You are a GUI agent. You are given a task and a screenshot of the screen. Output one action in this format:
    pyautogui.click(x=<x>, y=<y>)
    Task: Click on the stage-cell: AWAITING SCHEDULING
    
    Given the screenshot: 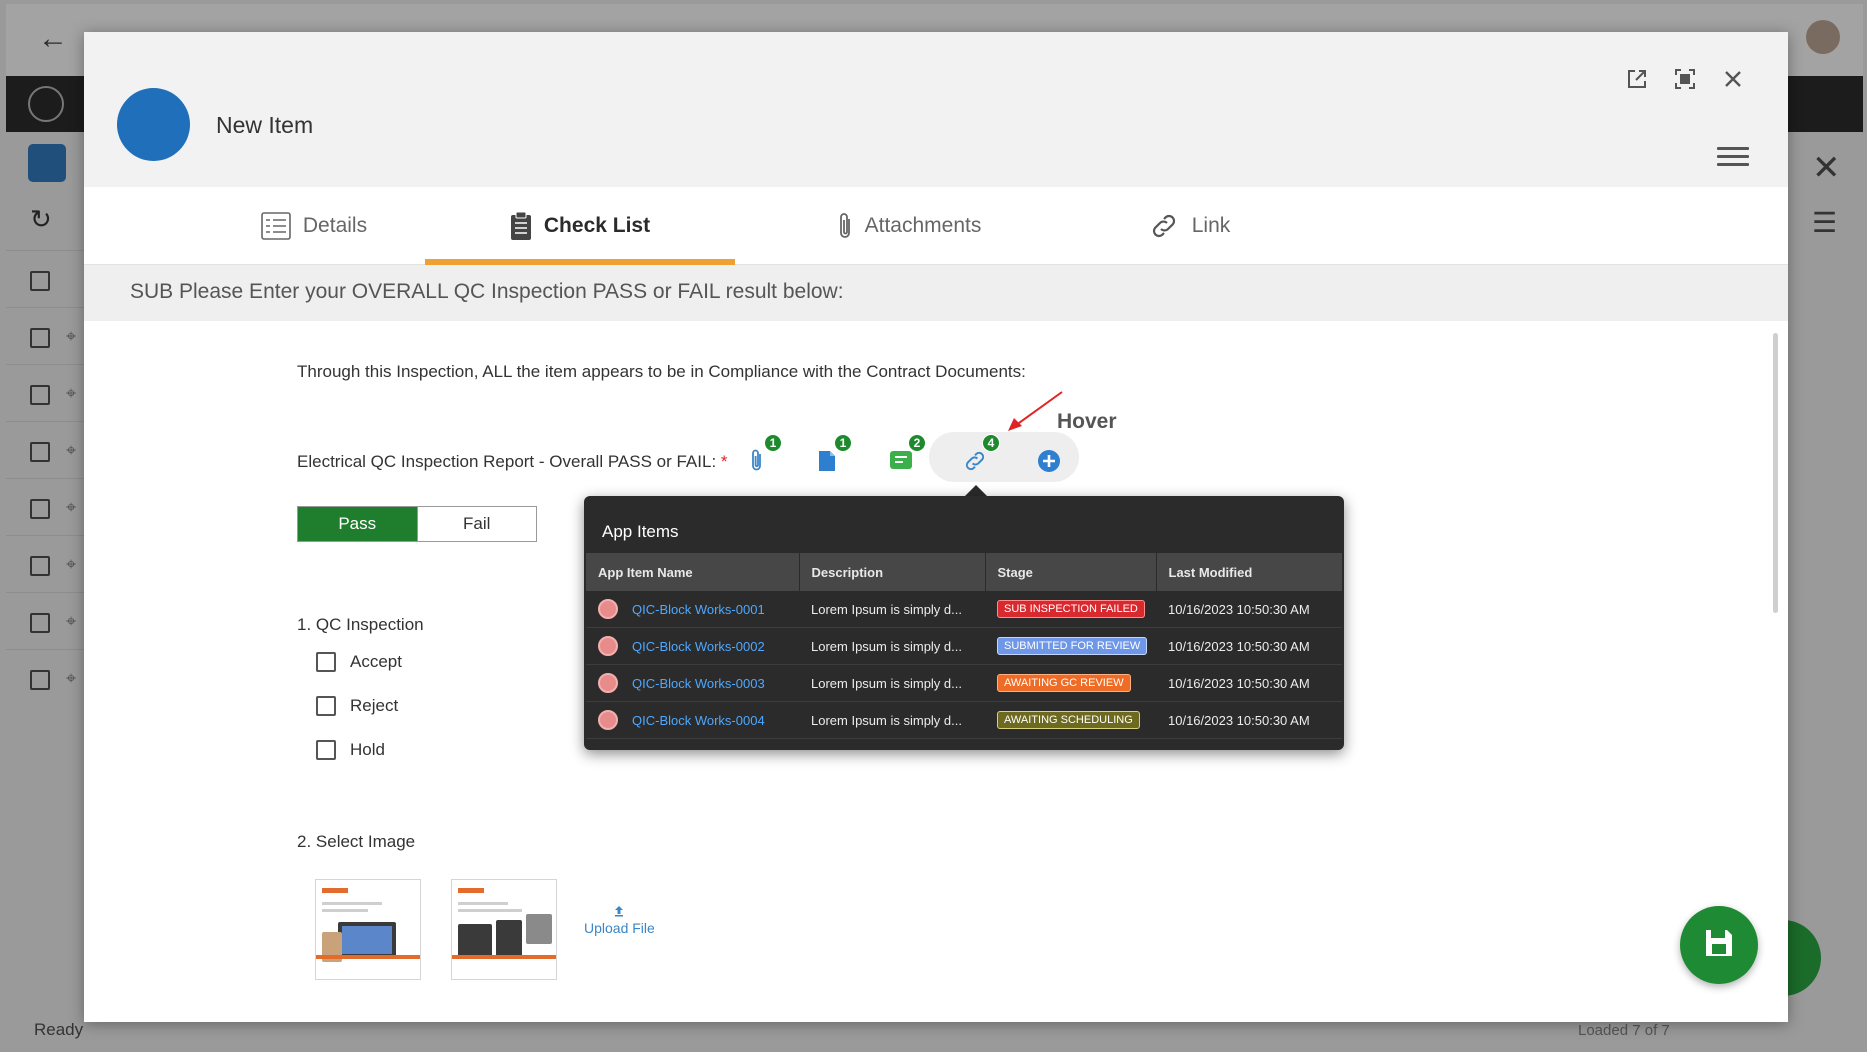 What is the action you would take?
    pyautogui.click(x=1070, y=720)
    